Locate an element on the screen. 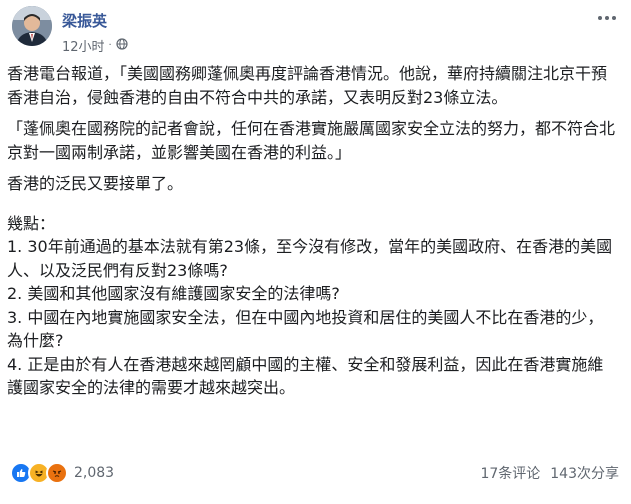  engagement-stats: 17条评论 143次分享 is located at coordinates (549, 473).